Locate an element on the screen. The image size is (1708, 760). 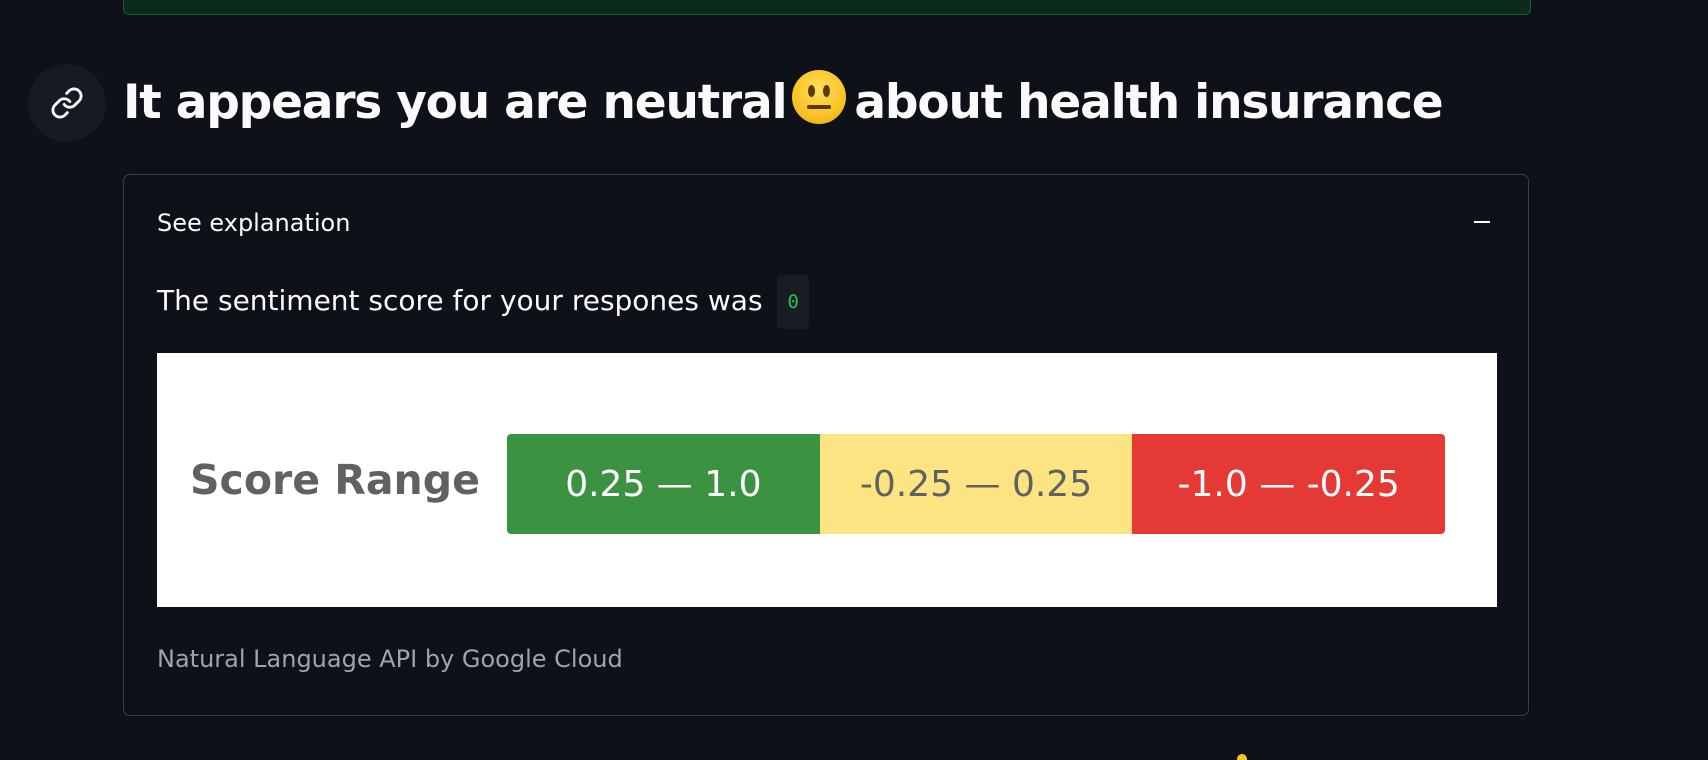
heading-text-end: about health insurance is located at coordinates (1148, 102).